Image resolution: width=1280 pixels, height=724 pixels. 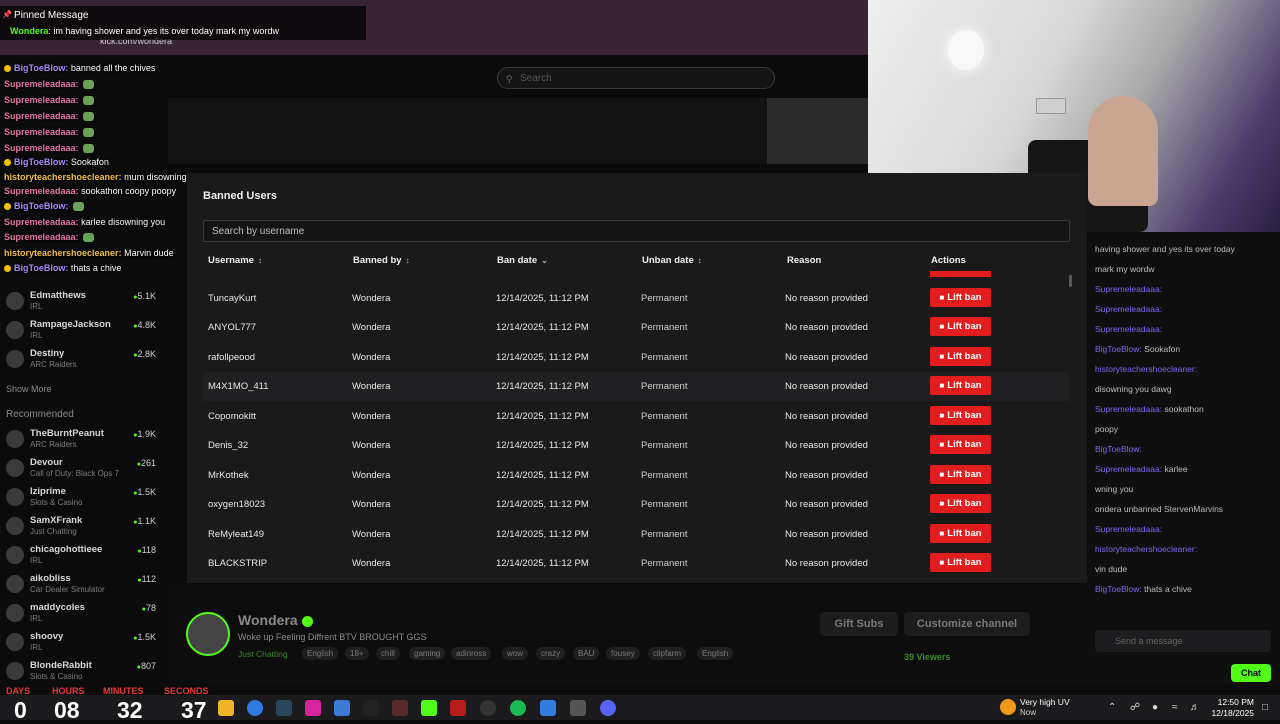 What do you see at coordinates (608, 708) in the screenshot?
I see `discord-icon` at bounding box center [608, 708].